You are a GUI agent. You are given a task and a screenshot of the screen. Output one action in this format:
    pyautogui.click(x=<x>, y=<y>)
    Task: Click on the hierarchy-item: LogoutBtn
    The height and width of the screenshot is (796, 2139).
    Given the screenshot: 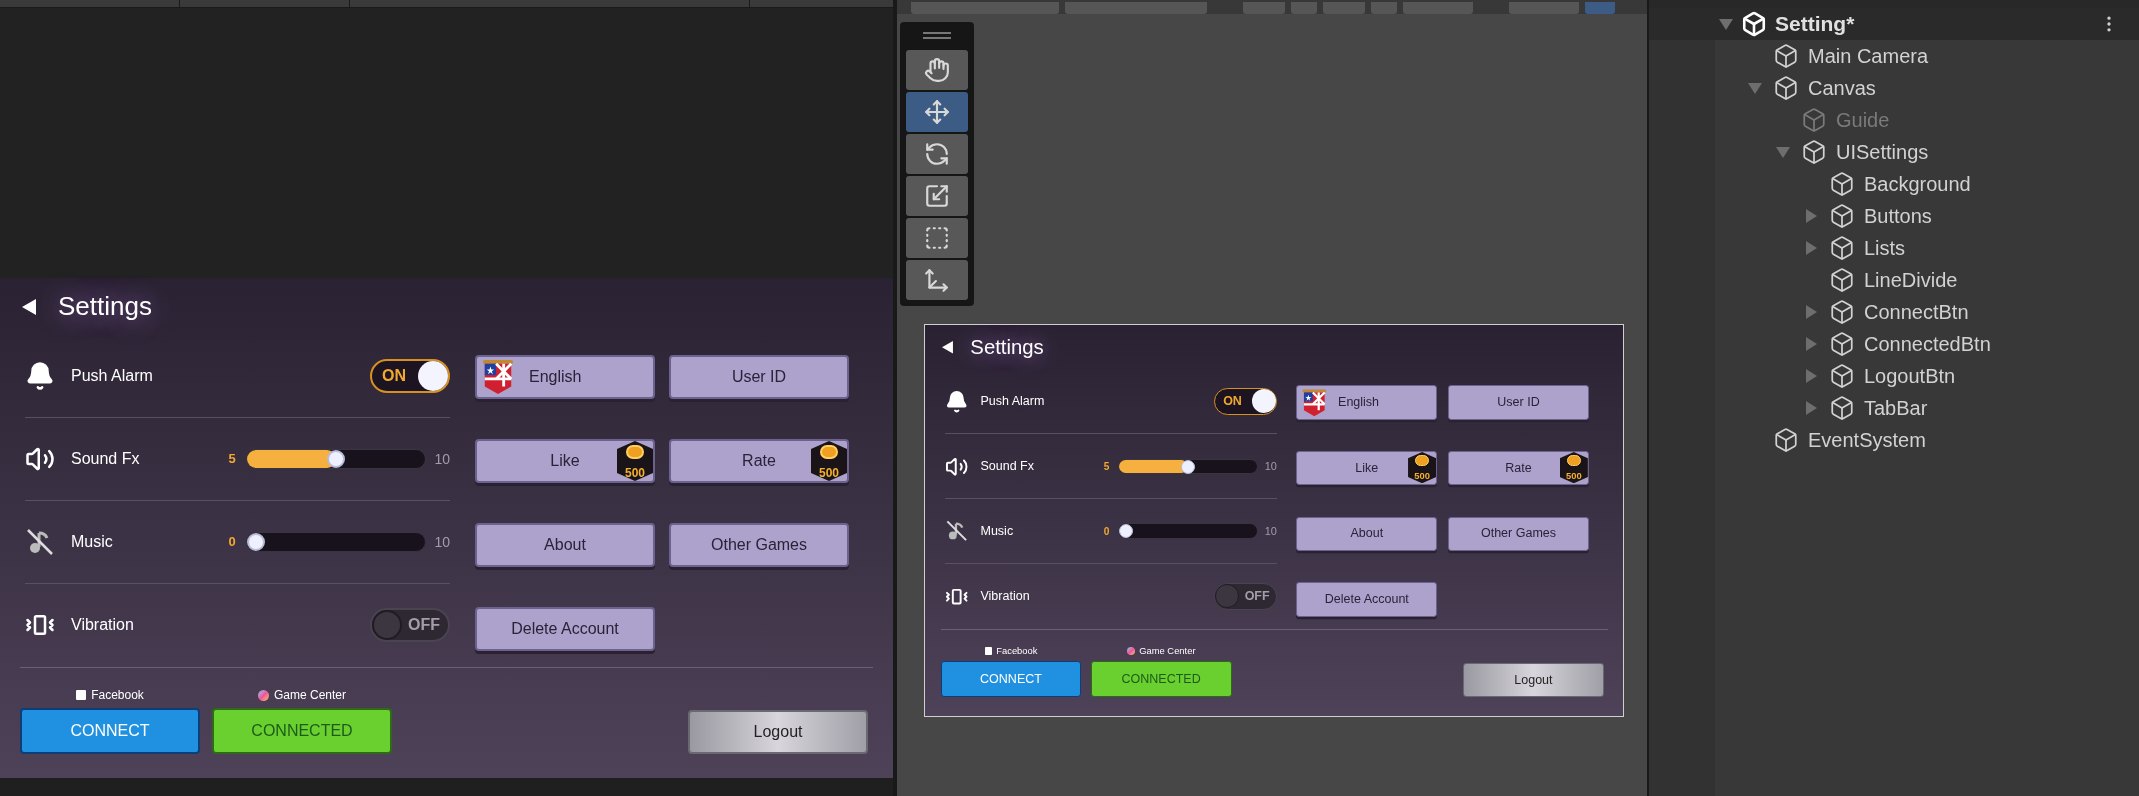 What is the action you would take?
    pyautogui.click(x=1892, y=376)
    